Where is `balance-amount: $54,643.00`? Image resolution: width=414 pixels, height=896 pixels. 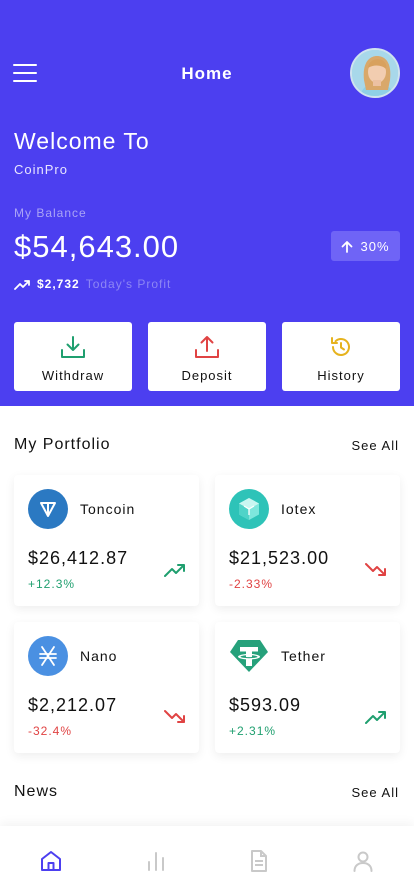
balance-amount: $54,643.00 is located at coordinates (97, 246).